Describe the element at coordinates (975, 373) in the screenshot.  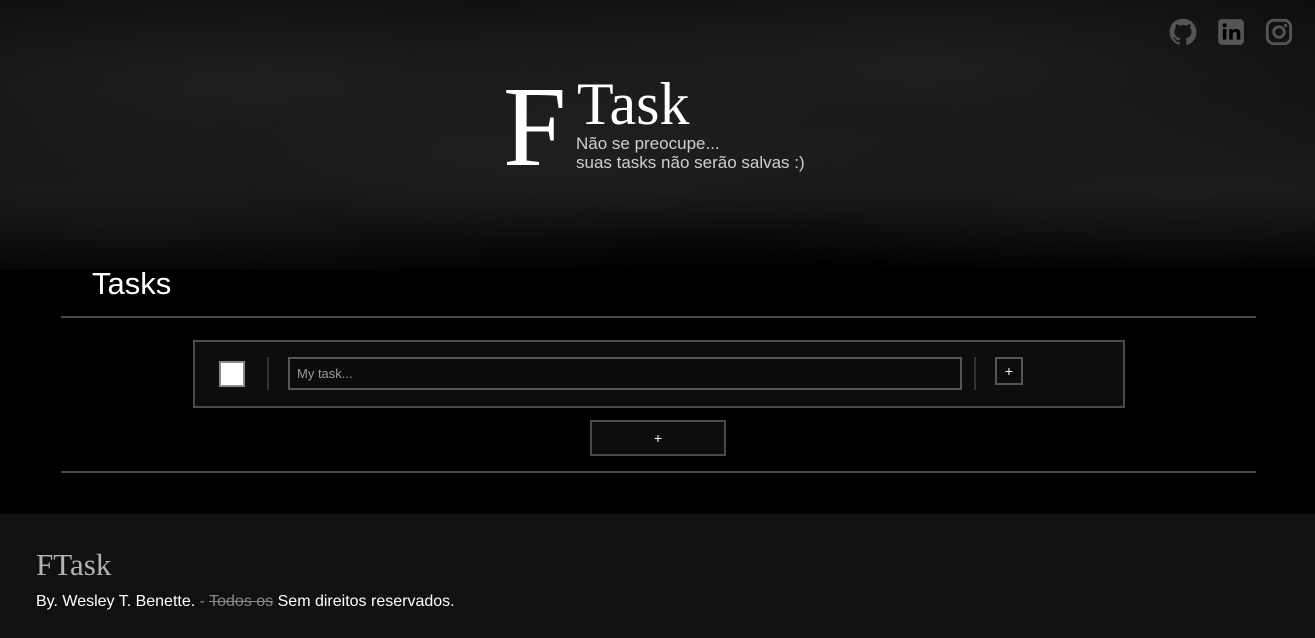
I see `row-divider-right` at that location.